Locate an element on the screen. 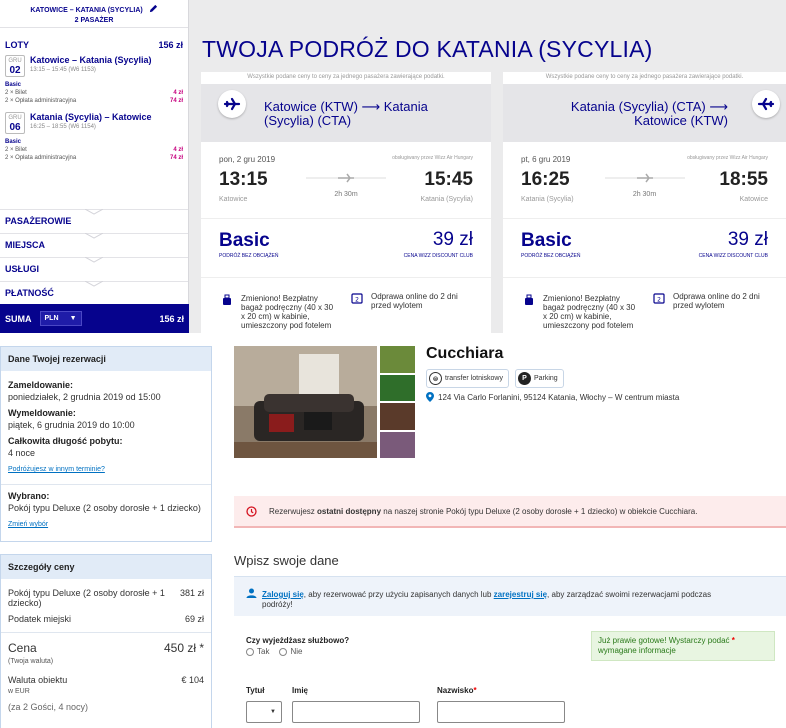  first-name-input is located at coordinates (356, 712).